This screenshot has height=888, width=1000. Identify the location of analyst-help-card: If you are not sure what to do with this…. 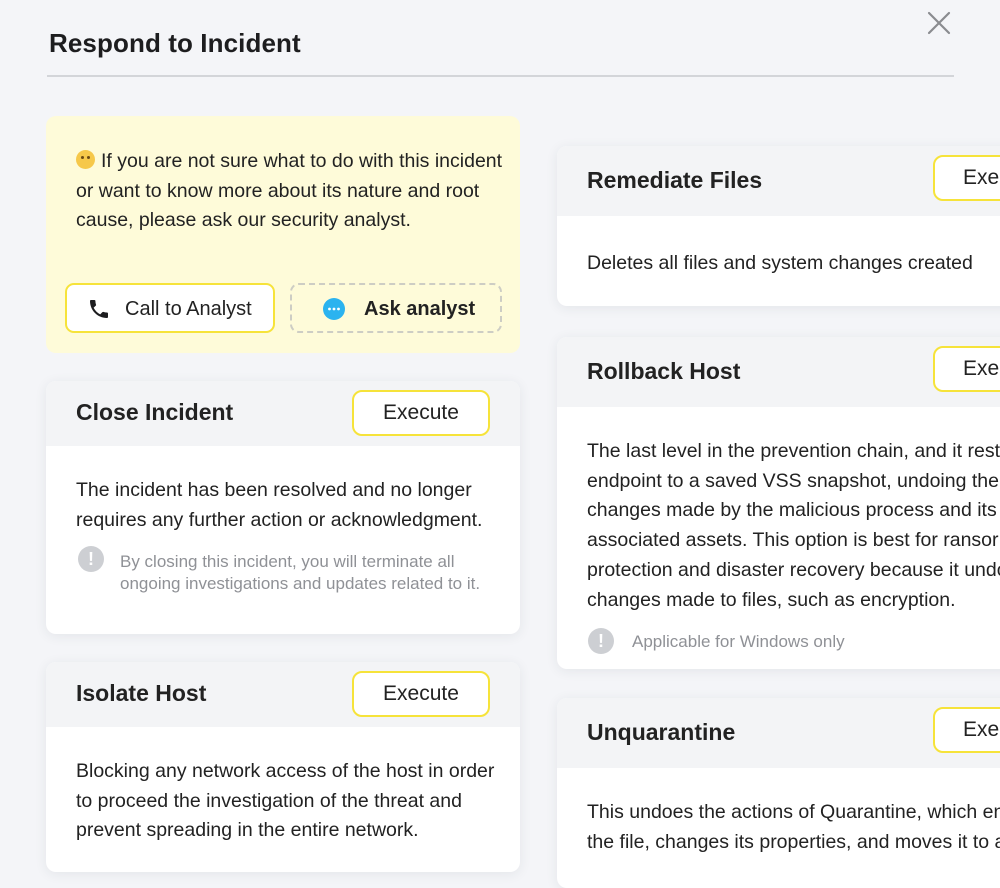
(283, 234).